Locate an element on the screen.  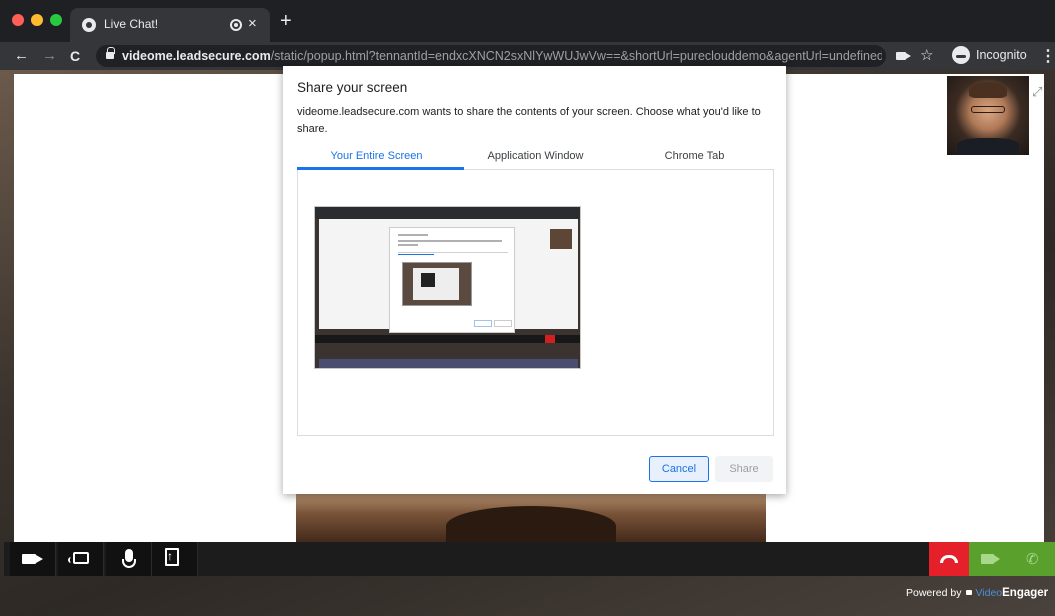
dialog-title: Share your screen is located at coordinates (352, 87).